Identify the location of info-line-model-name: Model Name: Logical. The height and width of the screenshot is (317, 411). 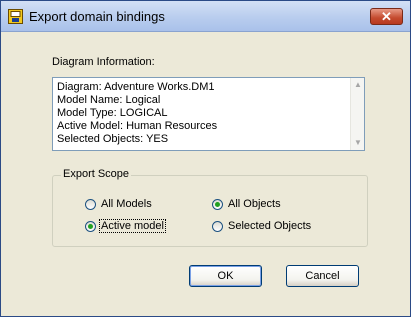
(109, 100).